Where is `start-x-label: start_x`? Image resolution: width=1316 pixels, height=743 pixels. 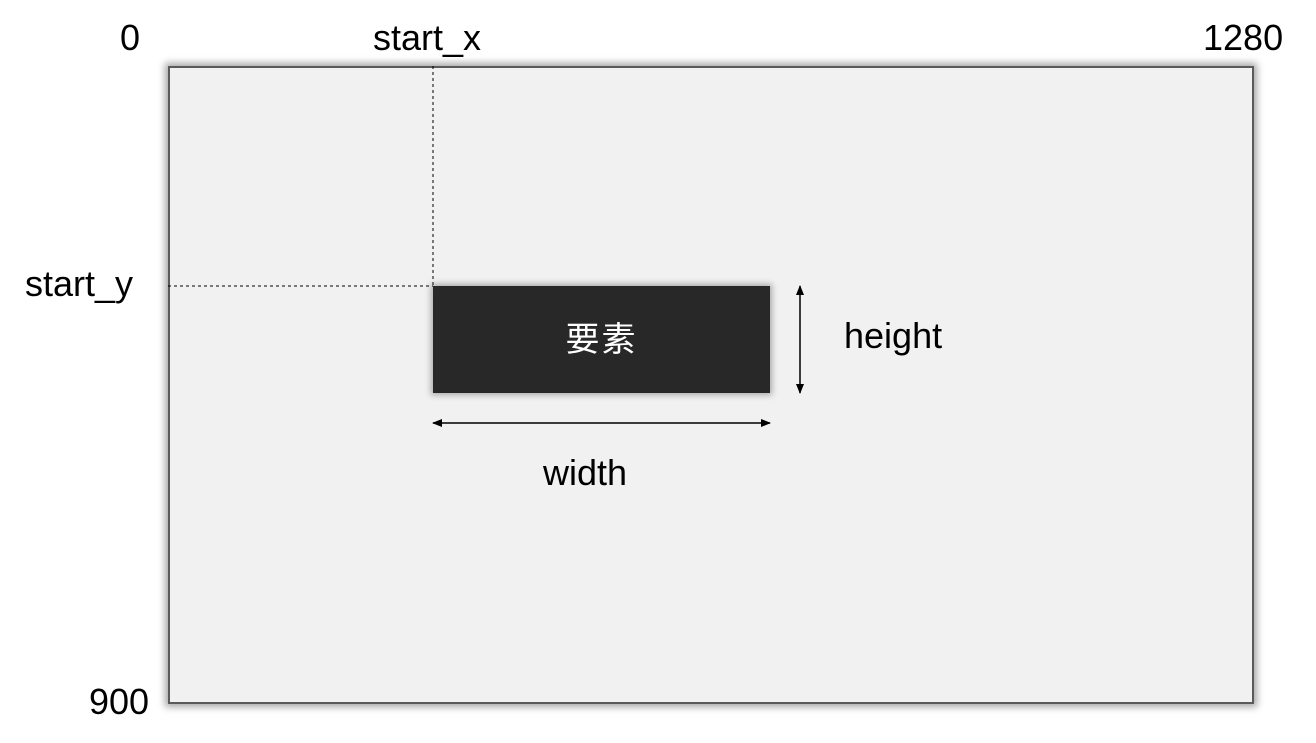 start-x-label: start_x is located at coordinates (427, 37).